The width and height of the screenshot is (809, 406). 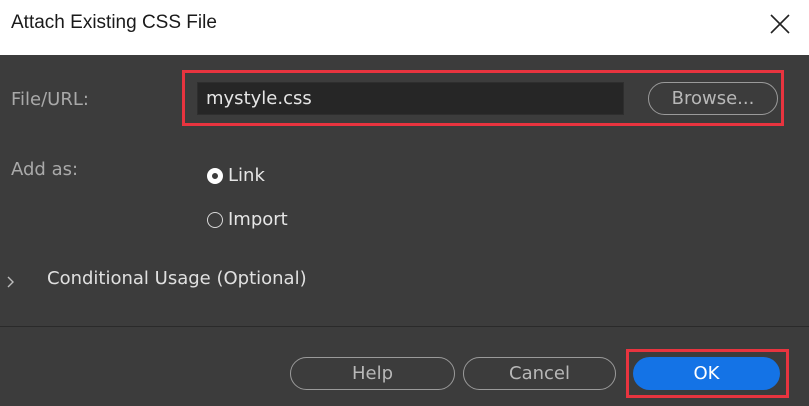 What do you see at coordinates (215, 175) in the screenshot?
I see `radio-selected-icon` at bounding box center [215, 175].